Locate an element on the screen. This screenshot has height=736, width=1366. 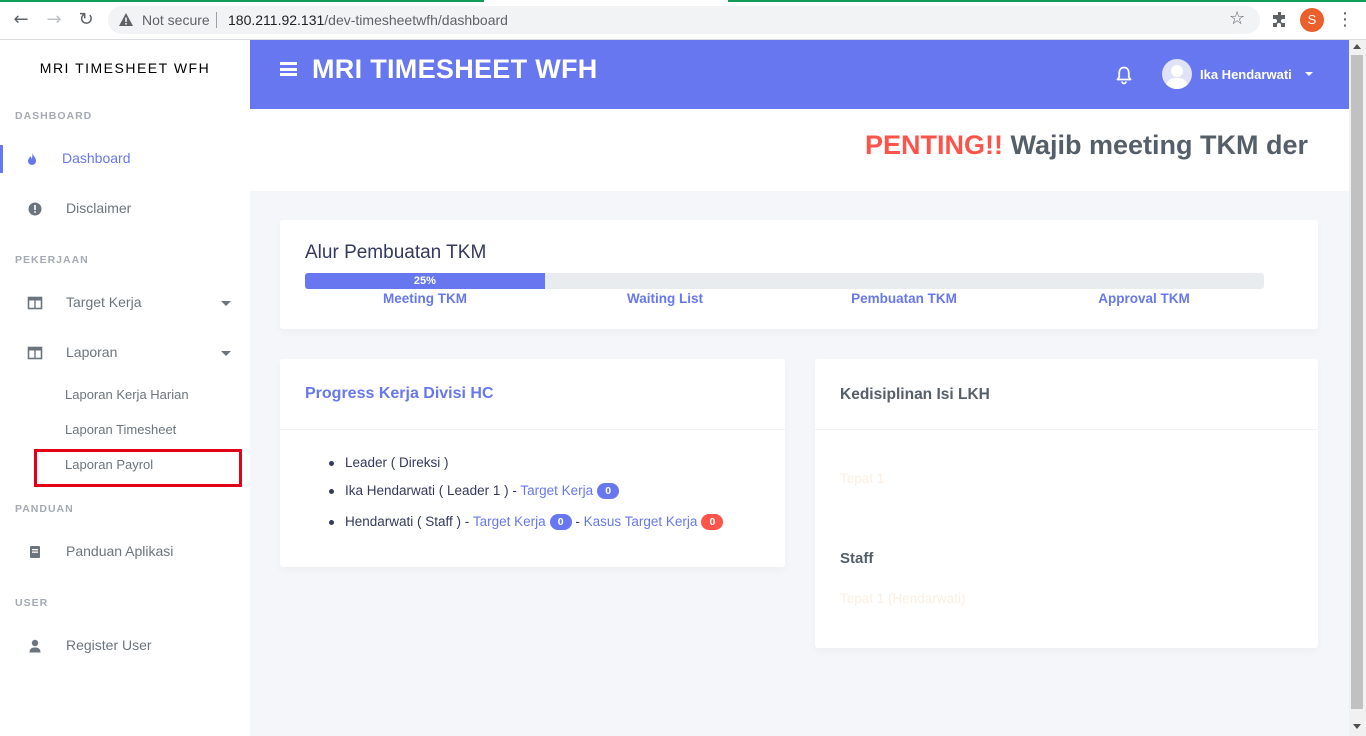
hamburger-menu-icon is located at coordinates (288, 69).